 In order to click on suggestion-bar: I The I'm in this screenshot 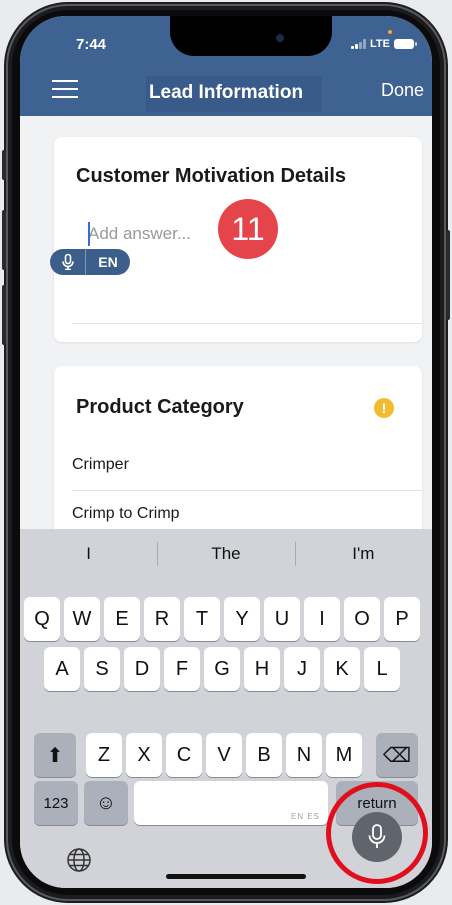, I will do `click(226, 554)`.